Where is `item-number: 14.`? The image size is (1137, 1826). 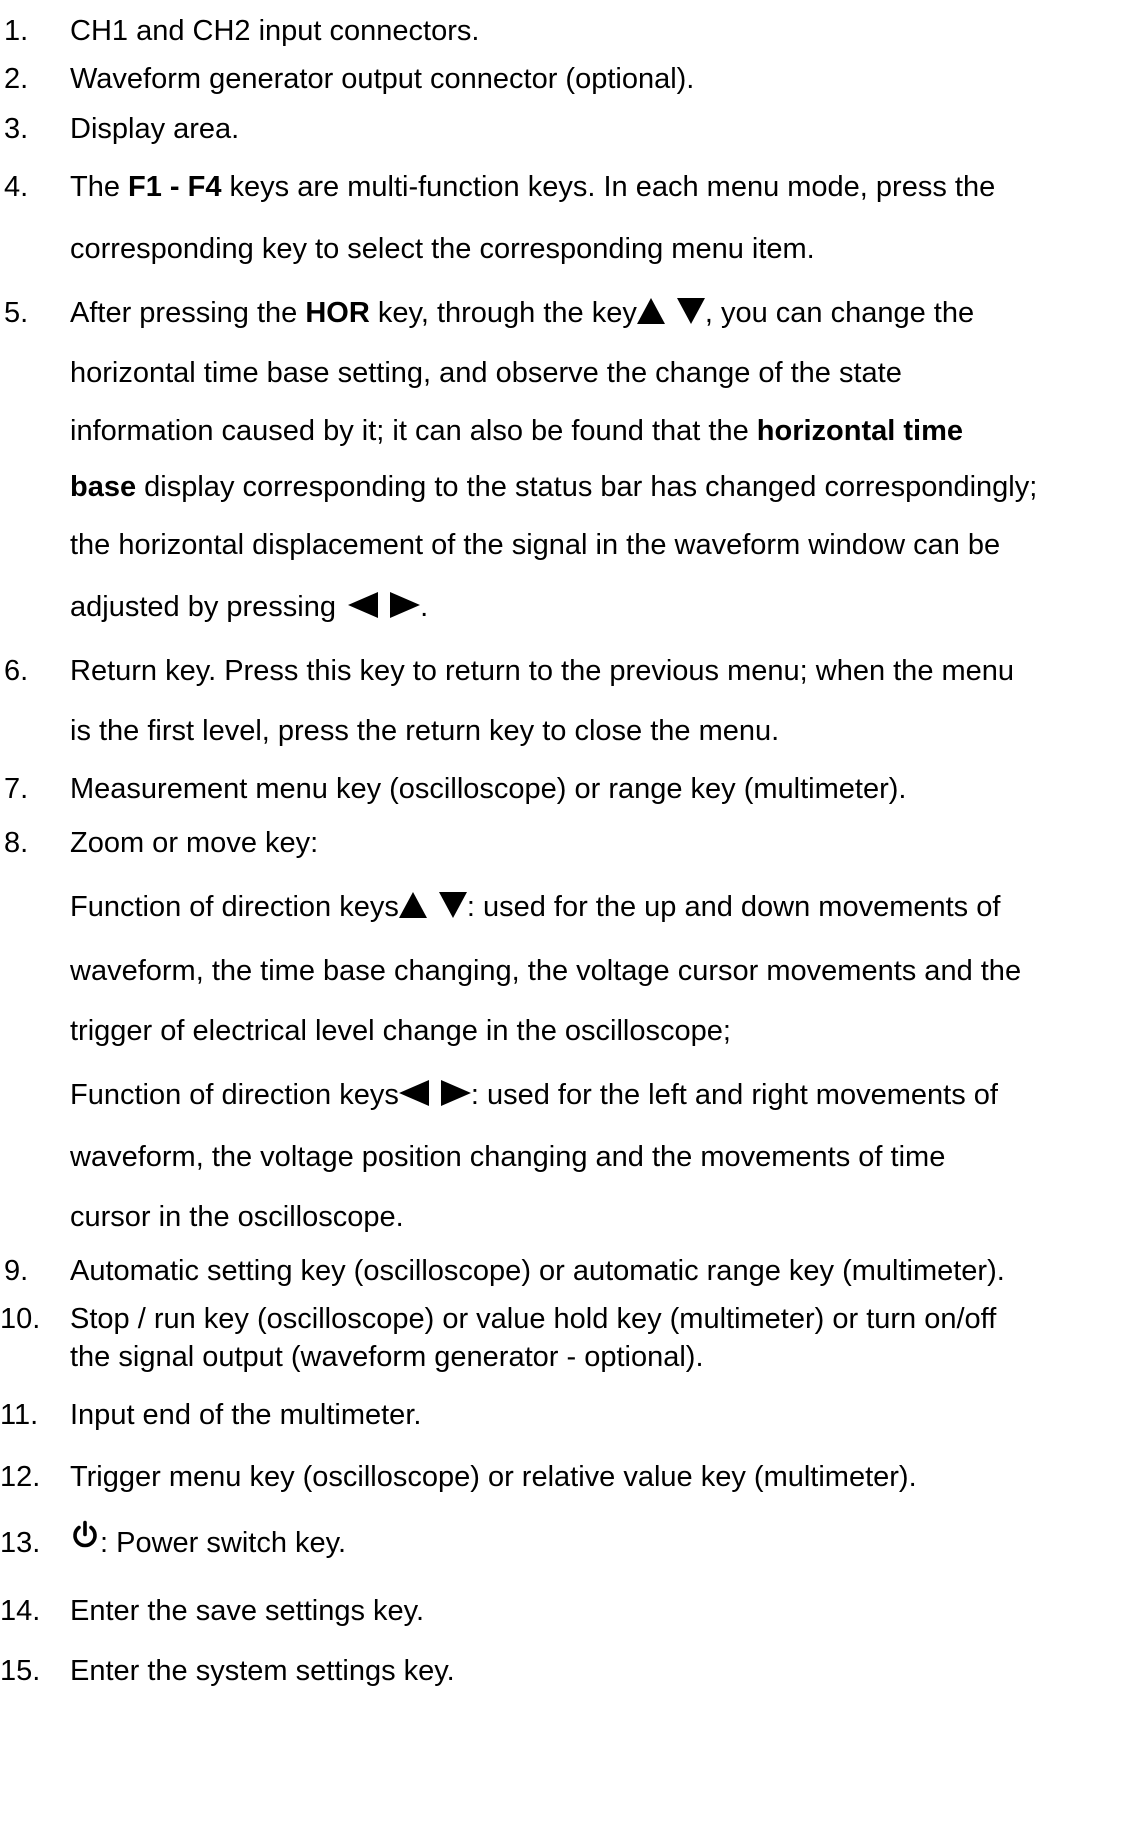 item-number: 14. is located at coordinates (20, 1611).